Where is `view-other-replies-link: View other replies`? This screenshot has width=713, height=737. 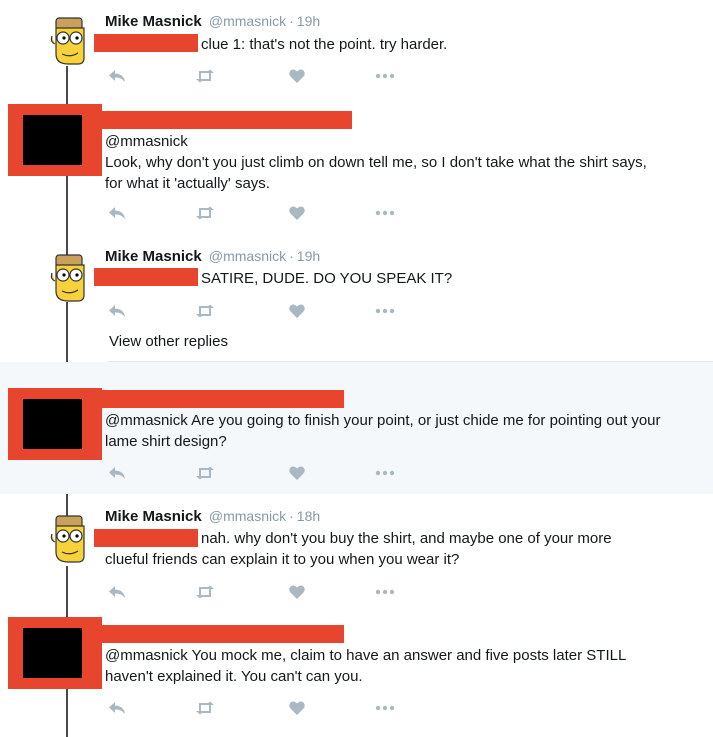
view-other-replies-link: View other replies is located at coordinates (168, 341).